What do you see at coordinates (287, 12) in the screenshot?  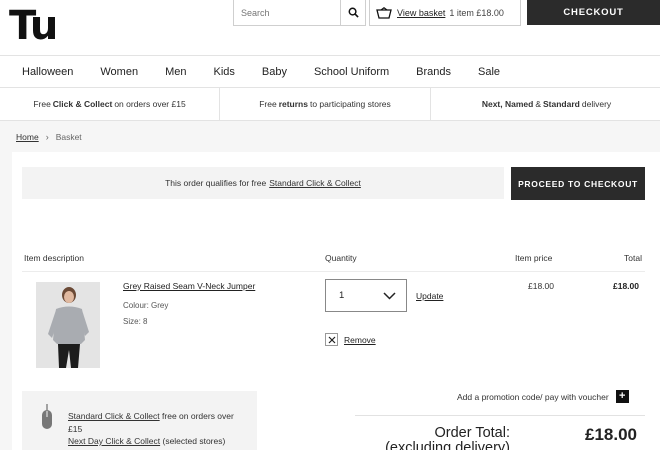 I see `search-input` at bounding box center [287, 12].